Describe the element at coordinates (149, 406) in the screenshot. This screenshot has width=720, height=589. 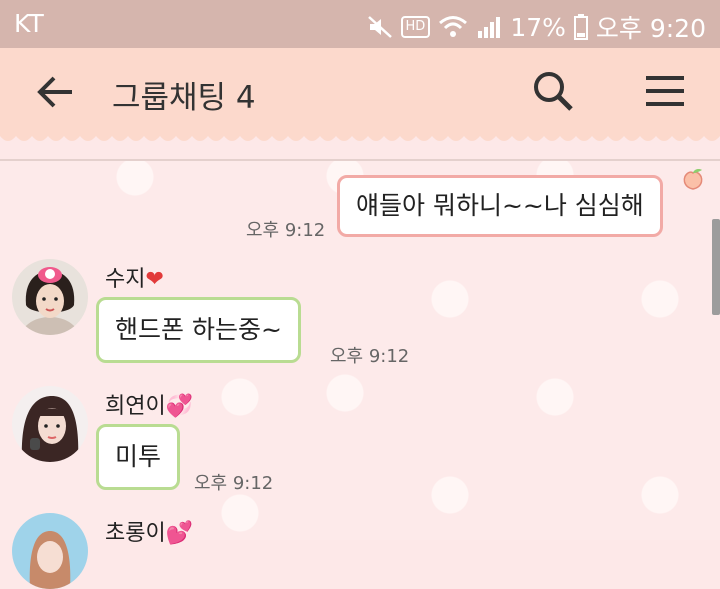
I see `sender-name: 희연이💞` at that location.